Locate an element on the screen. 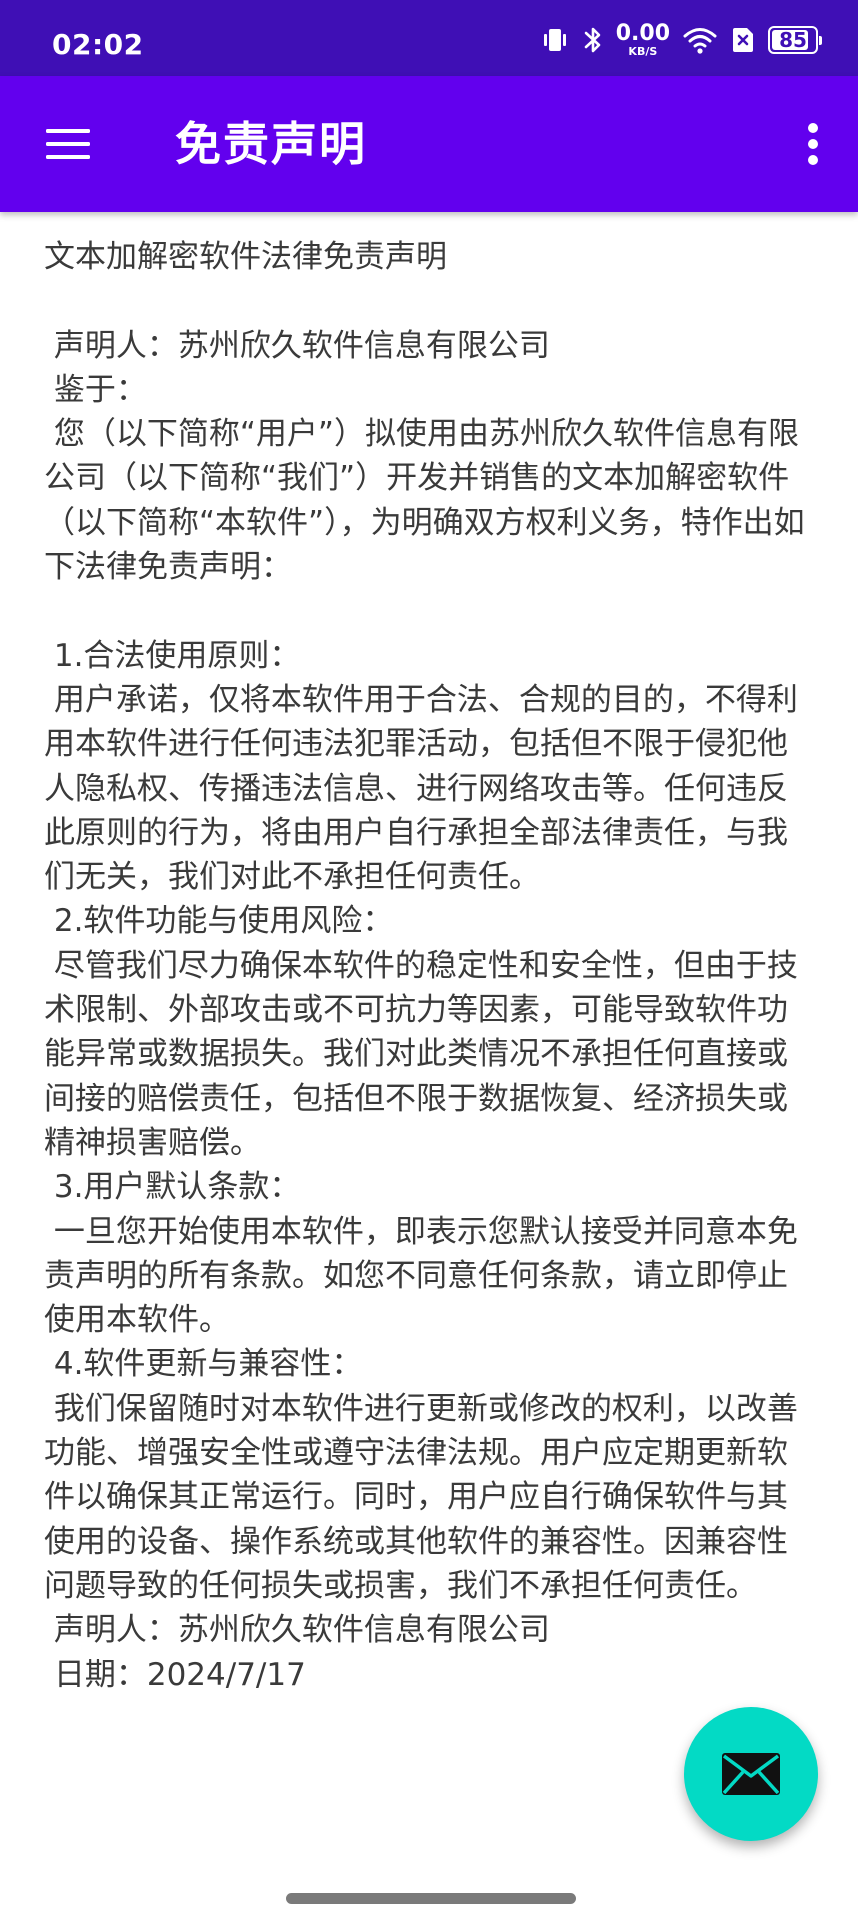 The image size is (858, 1920). email-fab-button is located at coordinates (751, 1774).